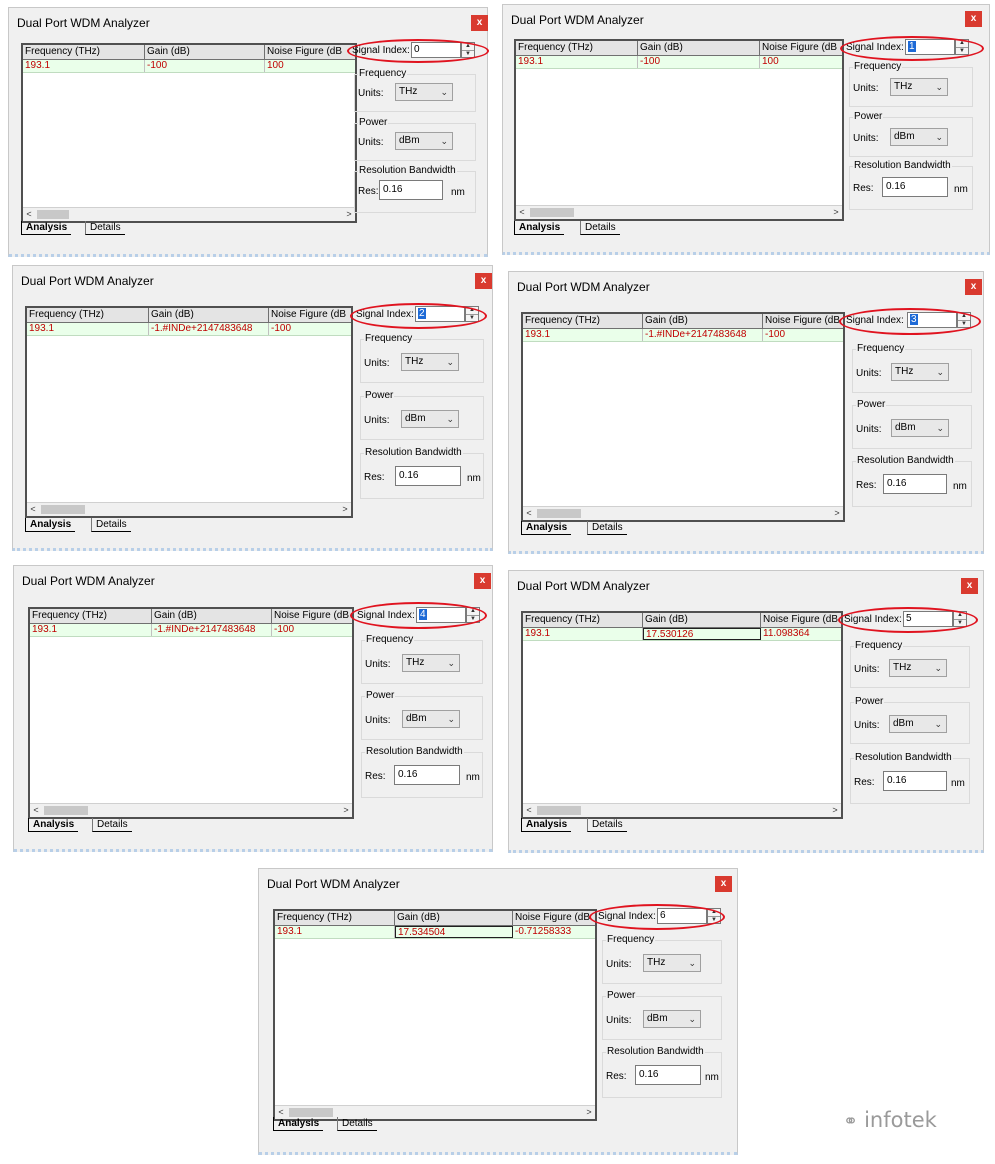  I want to click on power-units-value: dBm, so click(905, 427).